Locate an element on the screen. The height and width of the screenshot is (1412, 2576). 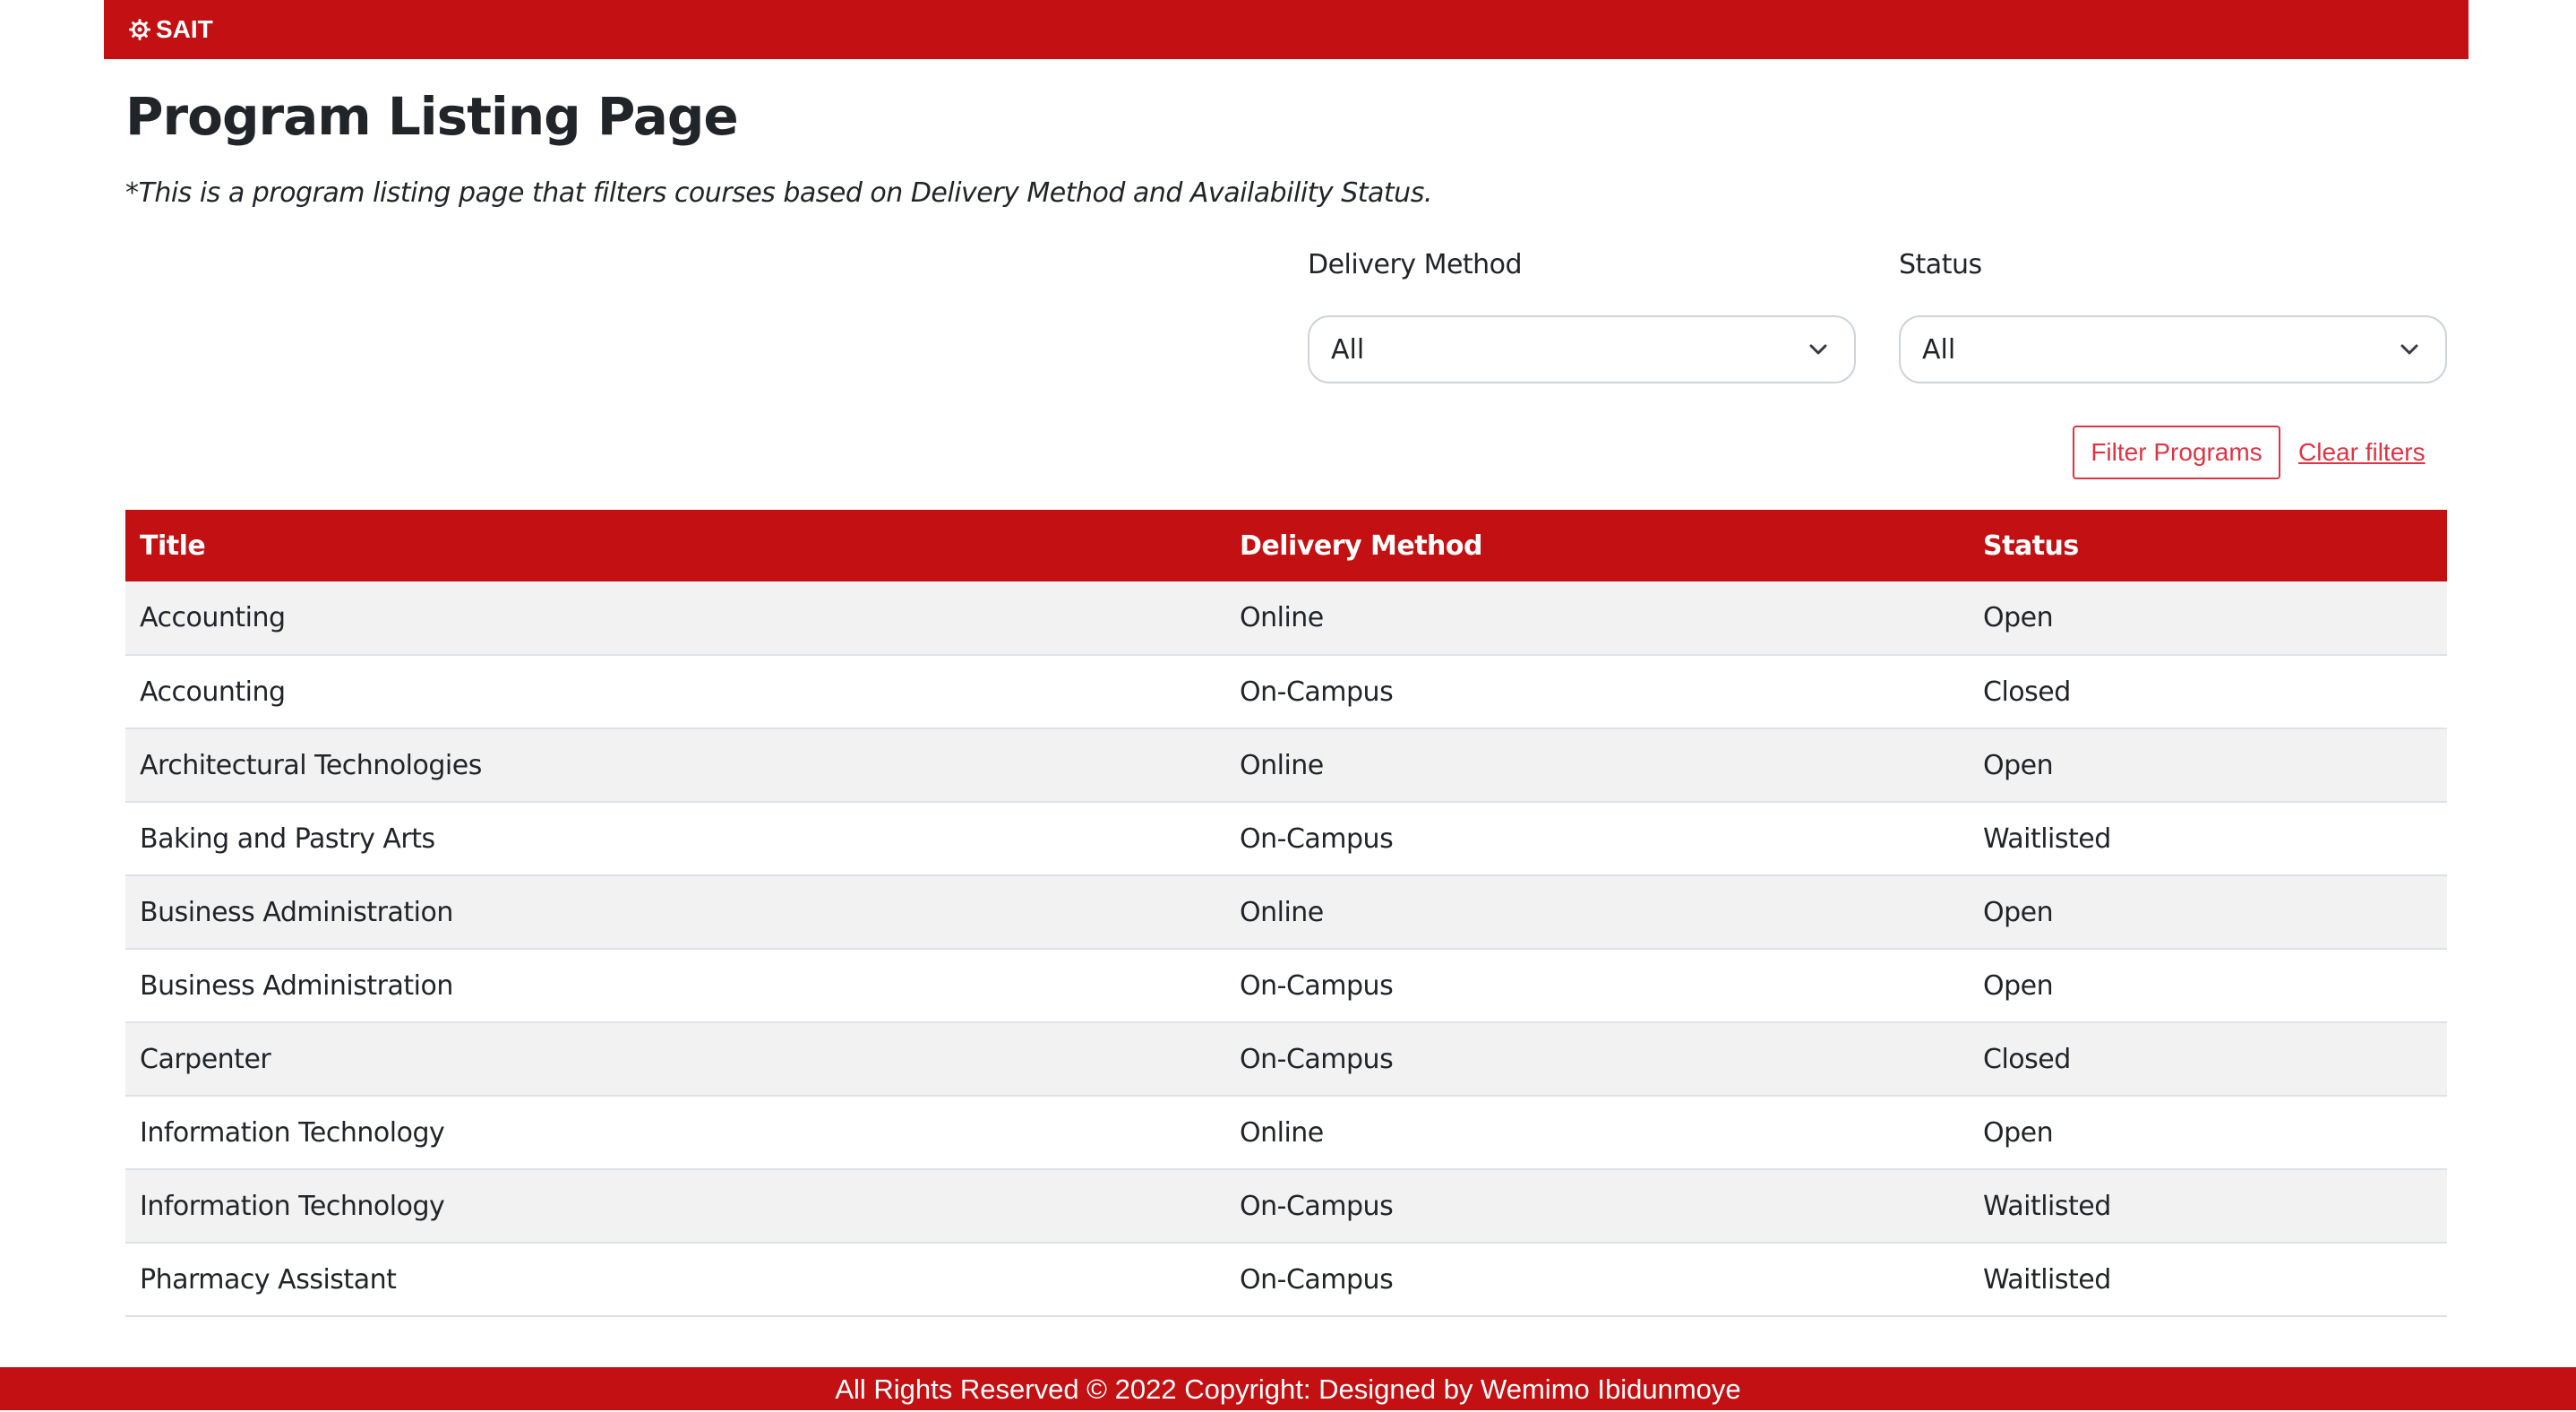
status-select: All is located at coordinates (2173, 349).